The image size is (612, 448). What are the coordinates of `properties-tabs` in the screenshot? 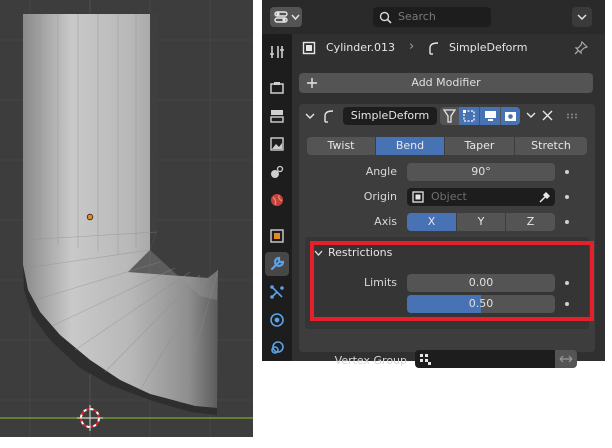 It's located at (277, 197).